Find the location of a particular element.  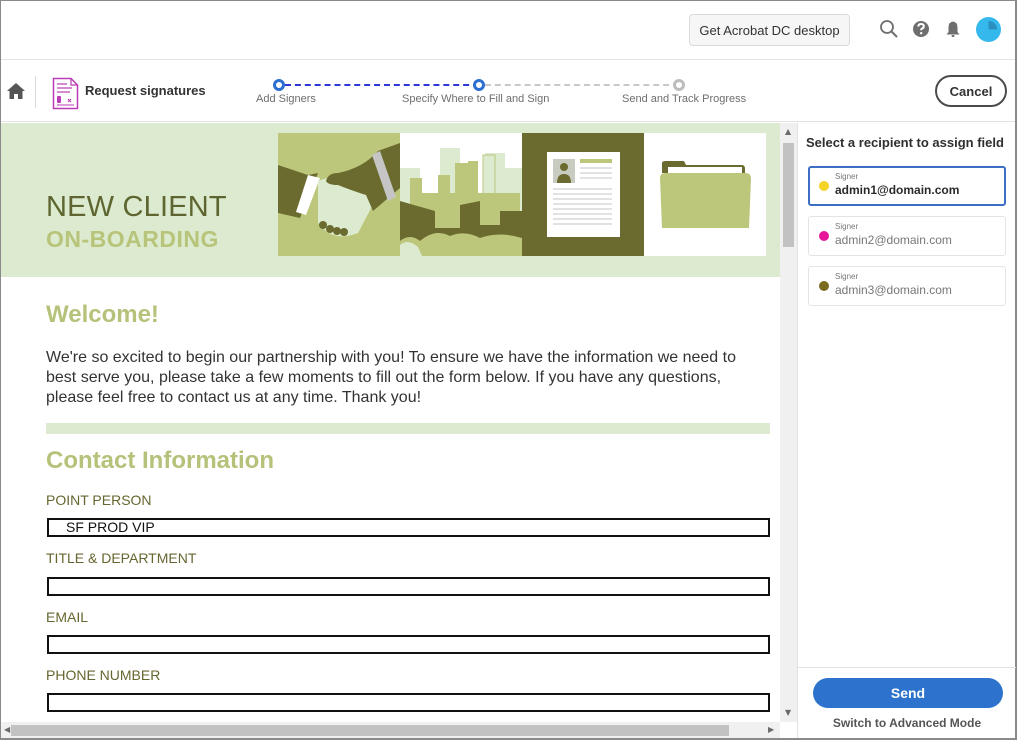

avatar is located at coordinates (988, 29).